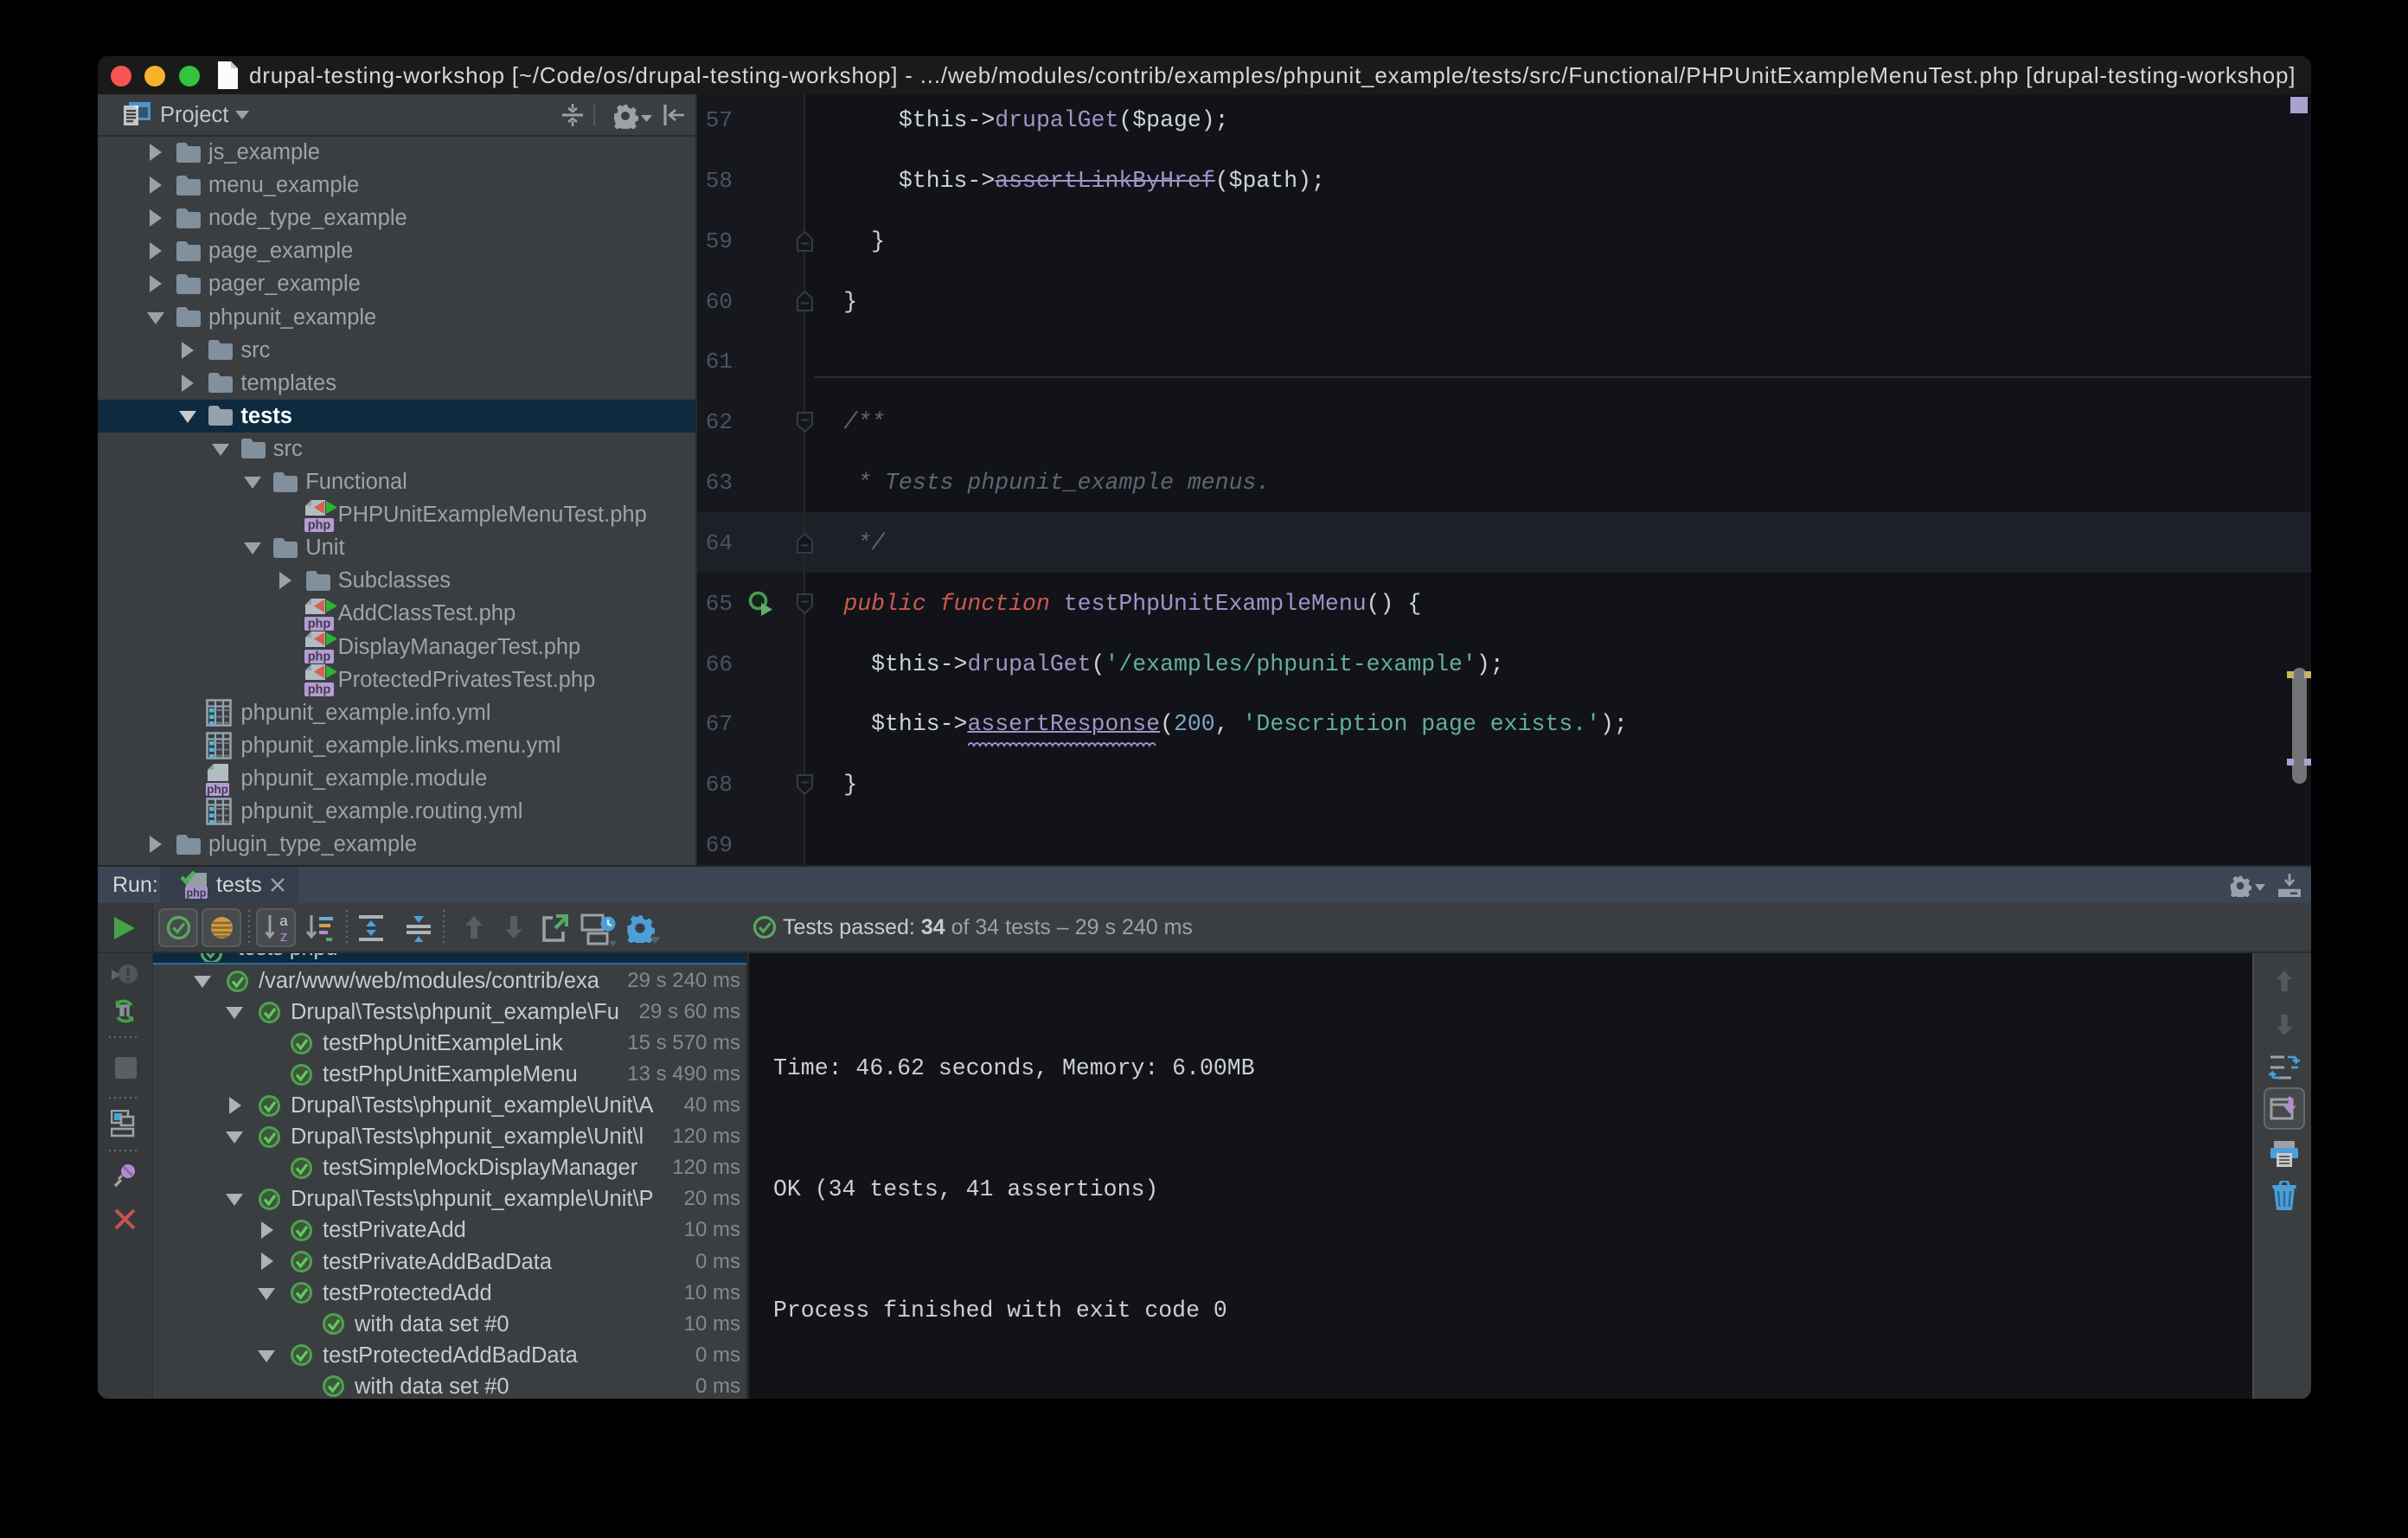  Describe the element at coordinates (284, 936) in the screenshot. I see `svg-text: z` at that location.